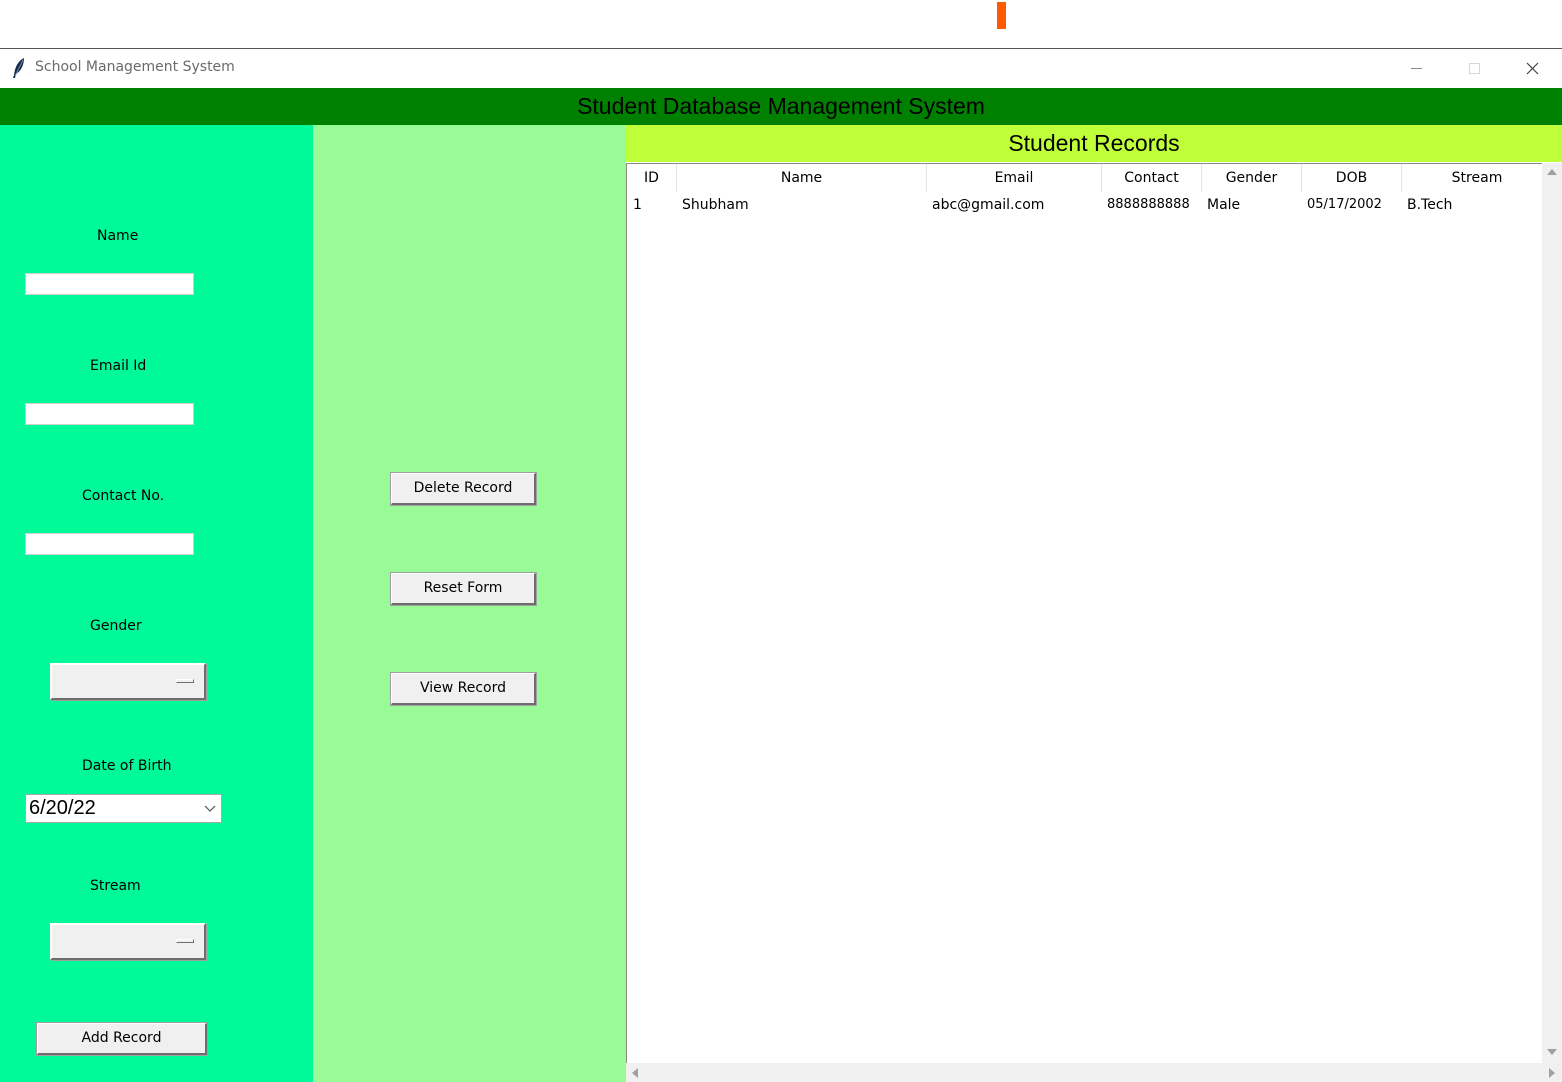 Image resolution: width=1562 pixels, height=1082 pixels. What do you see at coordinates (1552, 172) in the screenshot?
I see `scroll-up-arrow-icon` at bounding box center [1552, 172].